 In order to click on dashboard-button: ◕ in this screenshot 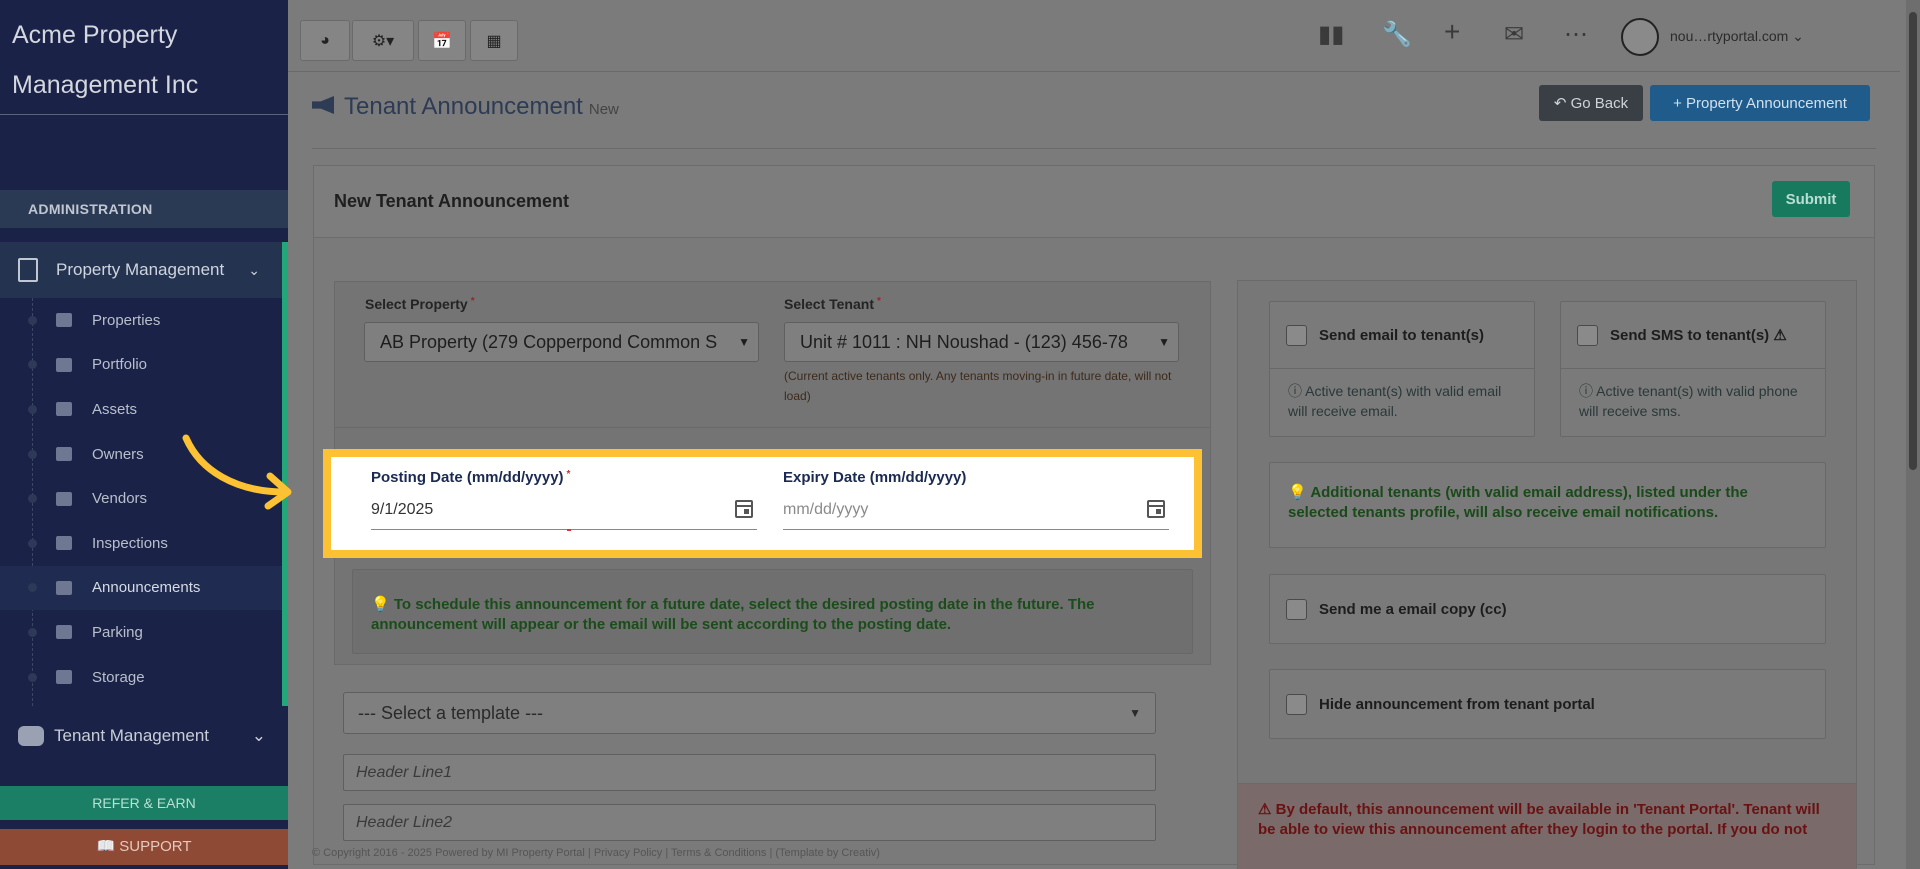, I will do `click(325, 40)`.